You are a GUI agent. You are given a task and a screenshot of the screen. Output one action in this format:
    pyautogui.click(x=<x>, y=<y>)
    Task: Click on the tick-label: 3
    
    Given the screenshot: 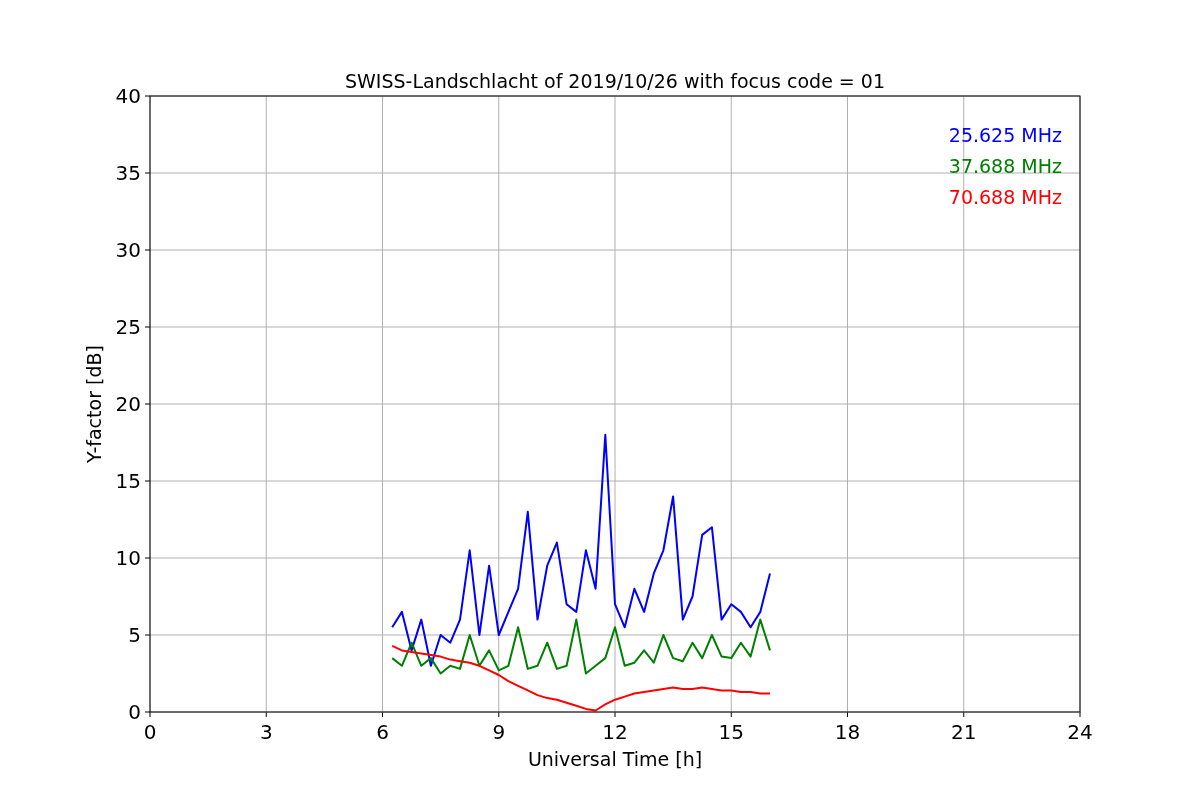 What is the action you would take?
    pyautogui.click(x=266, y=732)
    